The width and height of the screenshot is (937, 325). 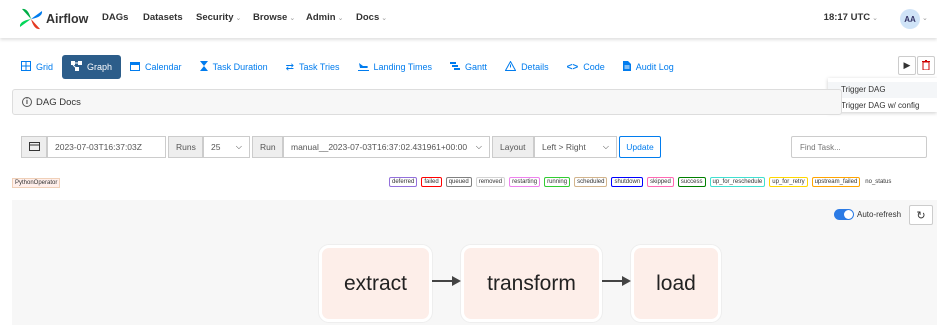 What do you see at coordinates (564, 147) in the screenshot?
I see `layout-value: Left > Right` at bounding box center [564, 147].